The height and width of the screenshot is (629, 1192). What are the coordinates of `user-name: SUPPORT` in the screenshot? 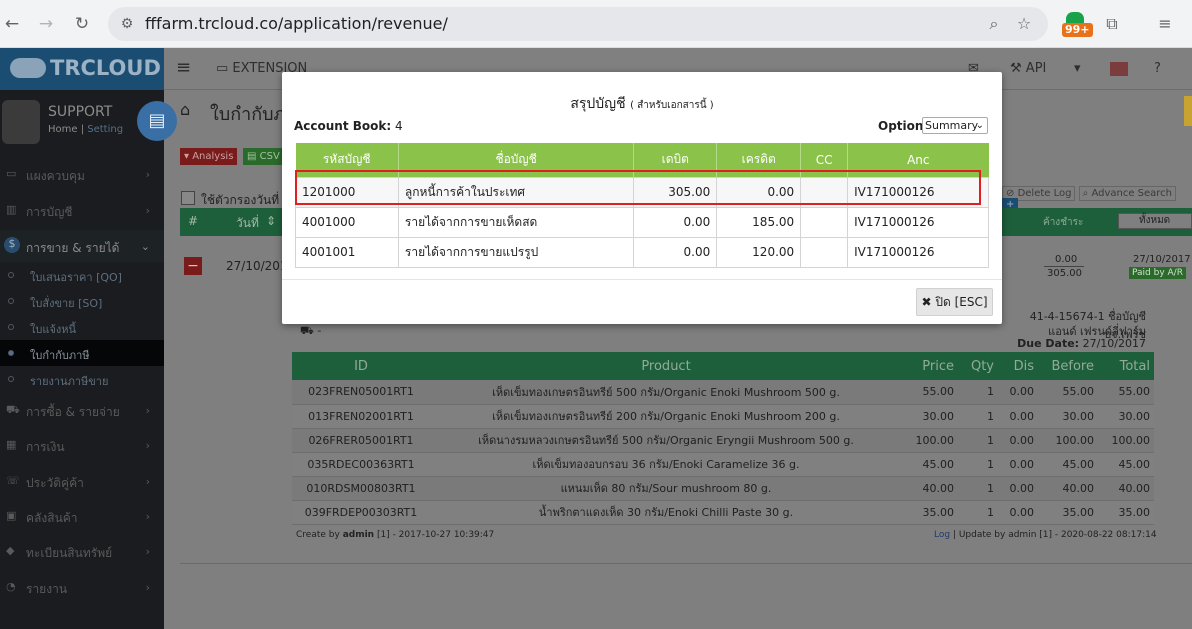 It's located at (80, 112).